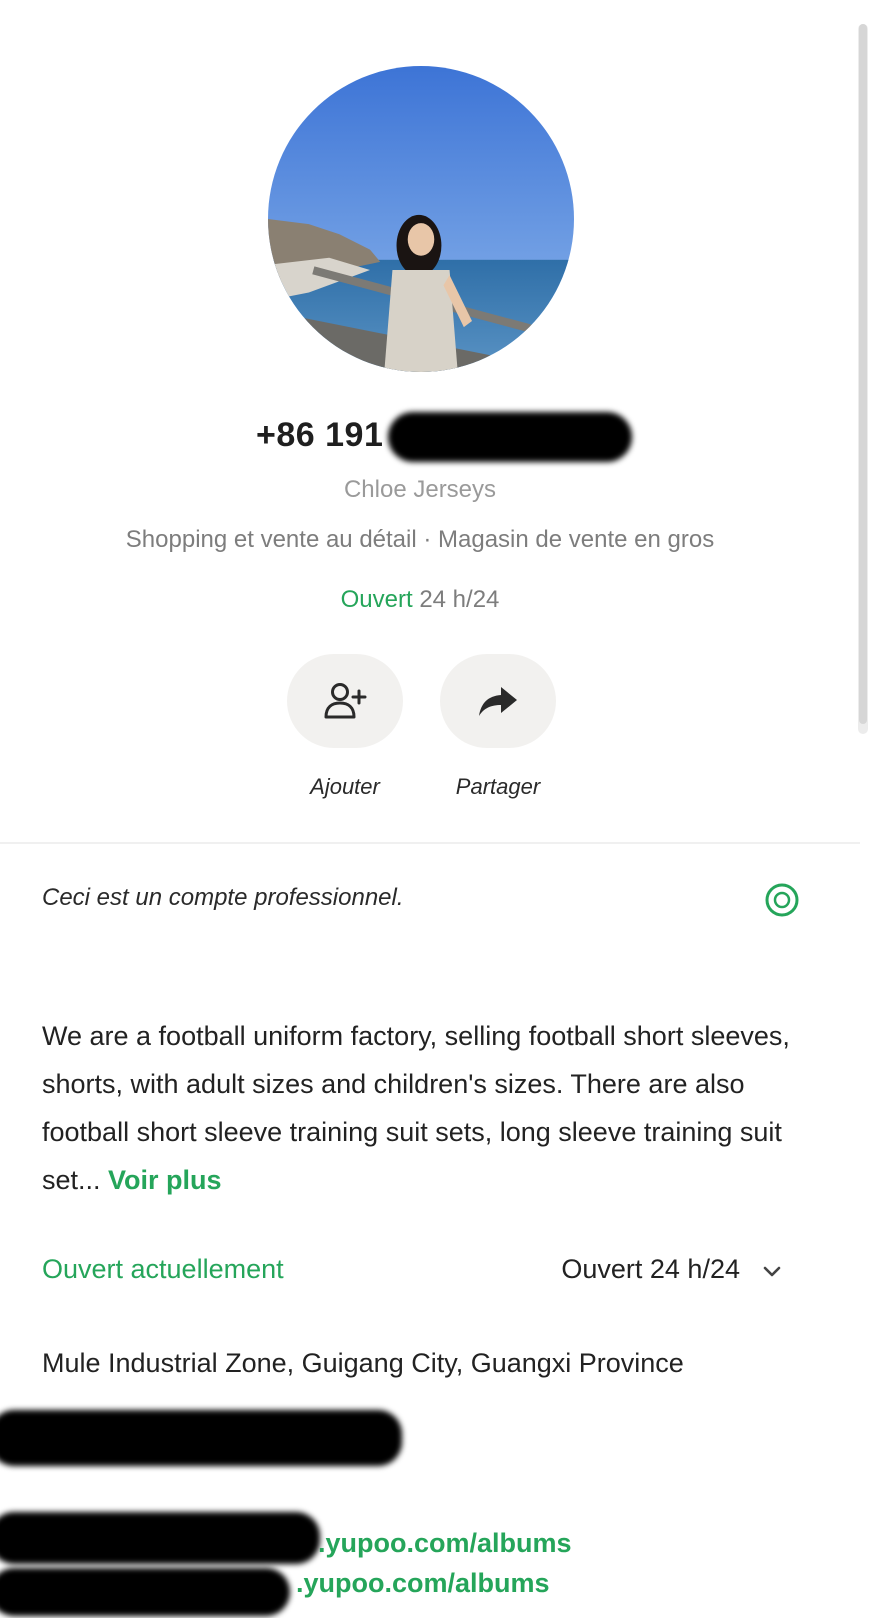 Image resolution: width=880 pixels, height=1618 pixels. What do you see at coordinates (223, 897) in the screenshot?
I see `business-account-notice: Ceci est un compte professionnel.` at bounding box center [223, 897].